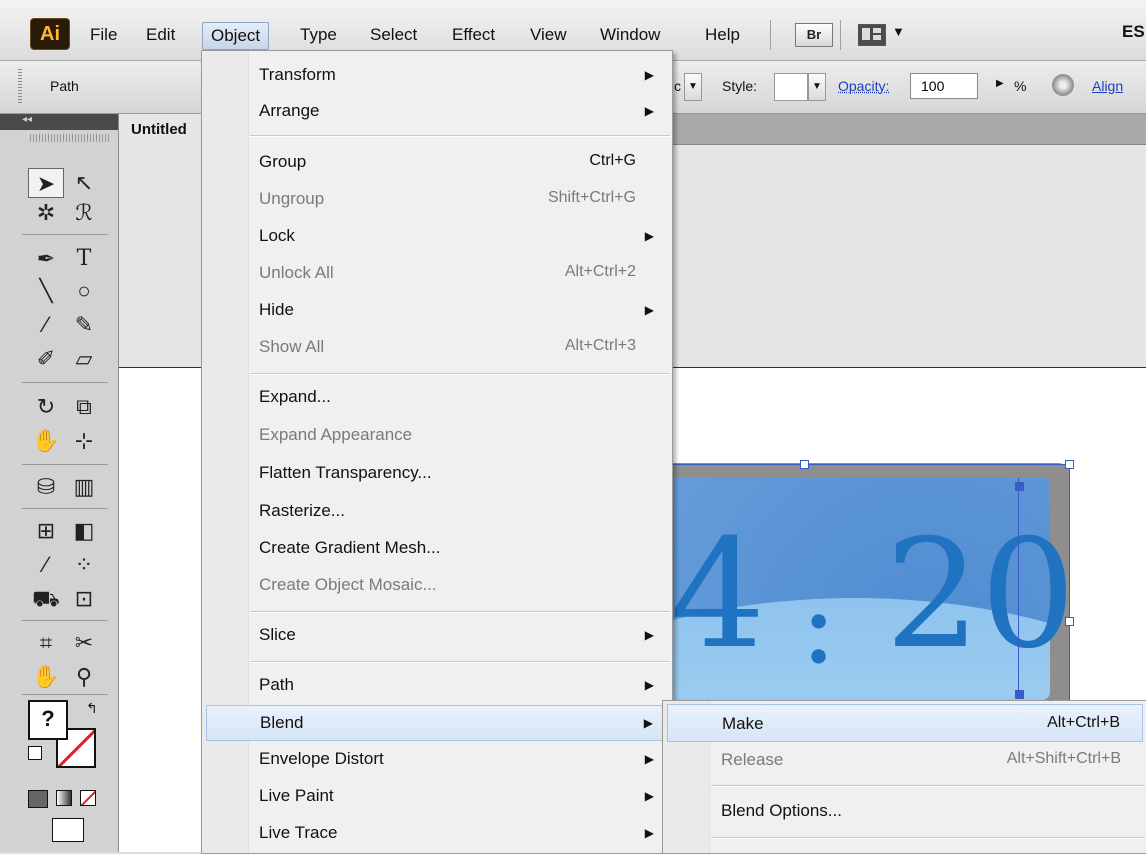 Image resolution: width=1146 pixels, height=854 pixels. Describe the element at coordinates (1133, 32) in the screenshot. I see `workspace-switcher: ES` at that location.